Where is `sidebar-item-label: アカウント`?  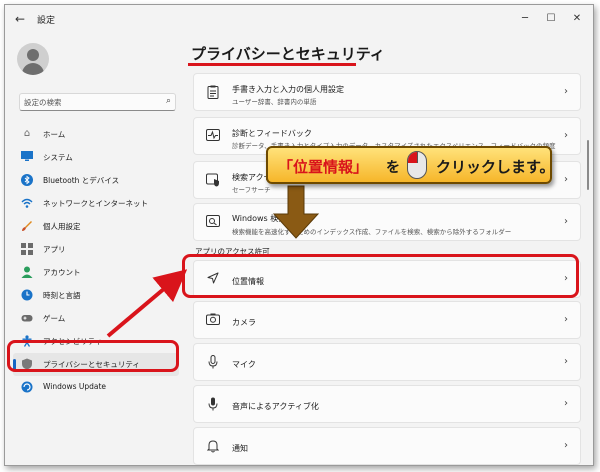 sidebar-item-label: アカウント is located at coordinates (62, 272).